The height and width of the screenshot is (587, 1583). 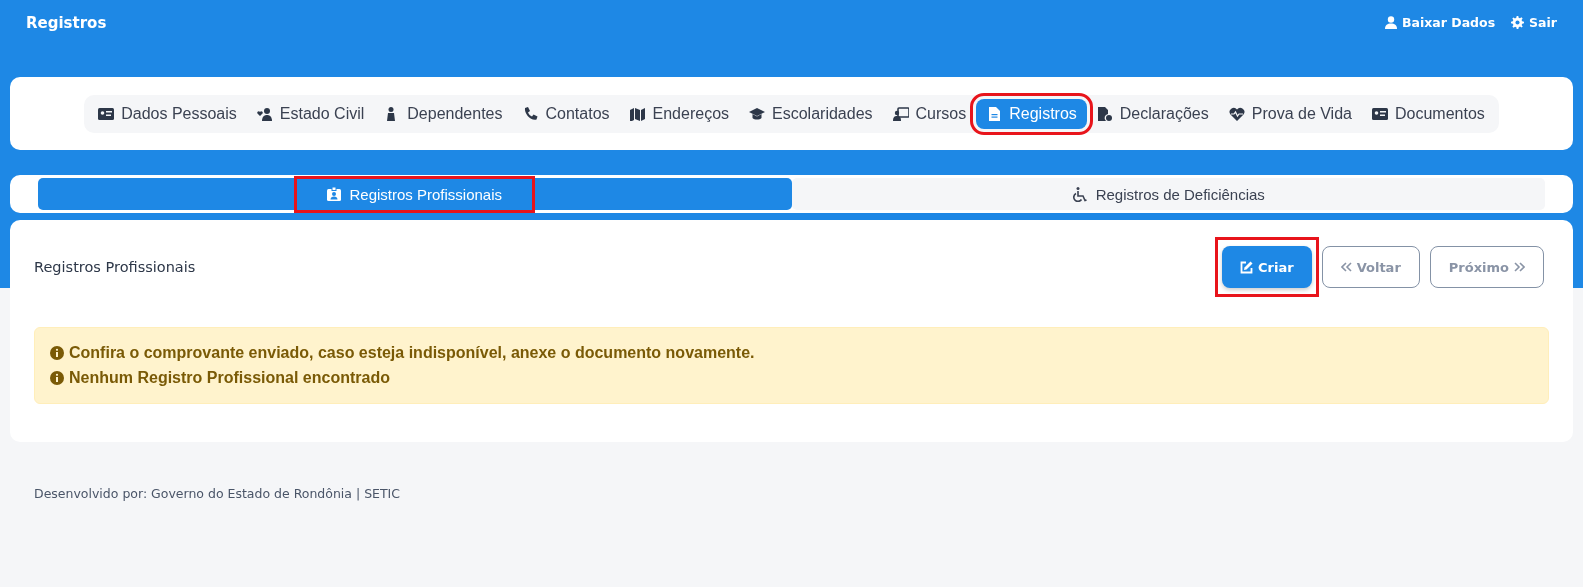 I want to click on nav-tab: Endereços, so click(x=679, y=113).